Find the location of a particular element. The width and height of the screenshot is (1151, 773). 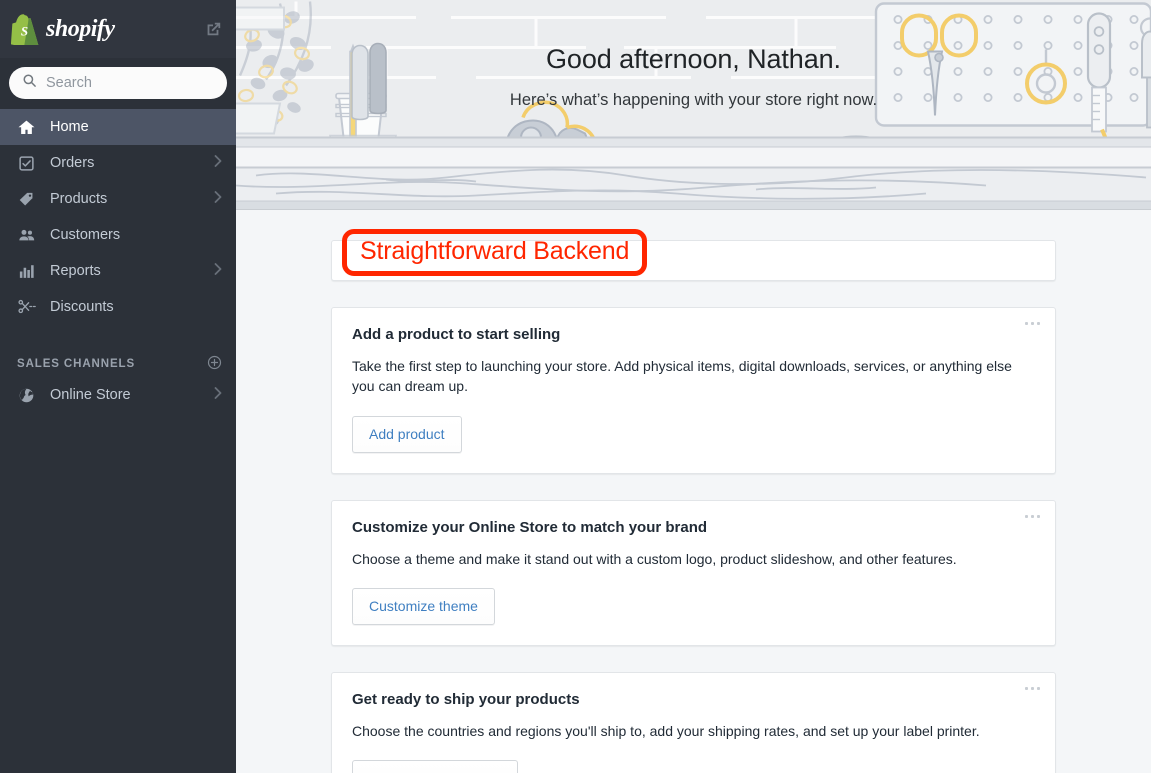

sidebar-item-label: Products is located at coordinates (79, 198).